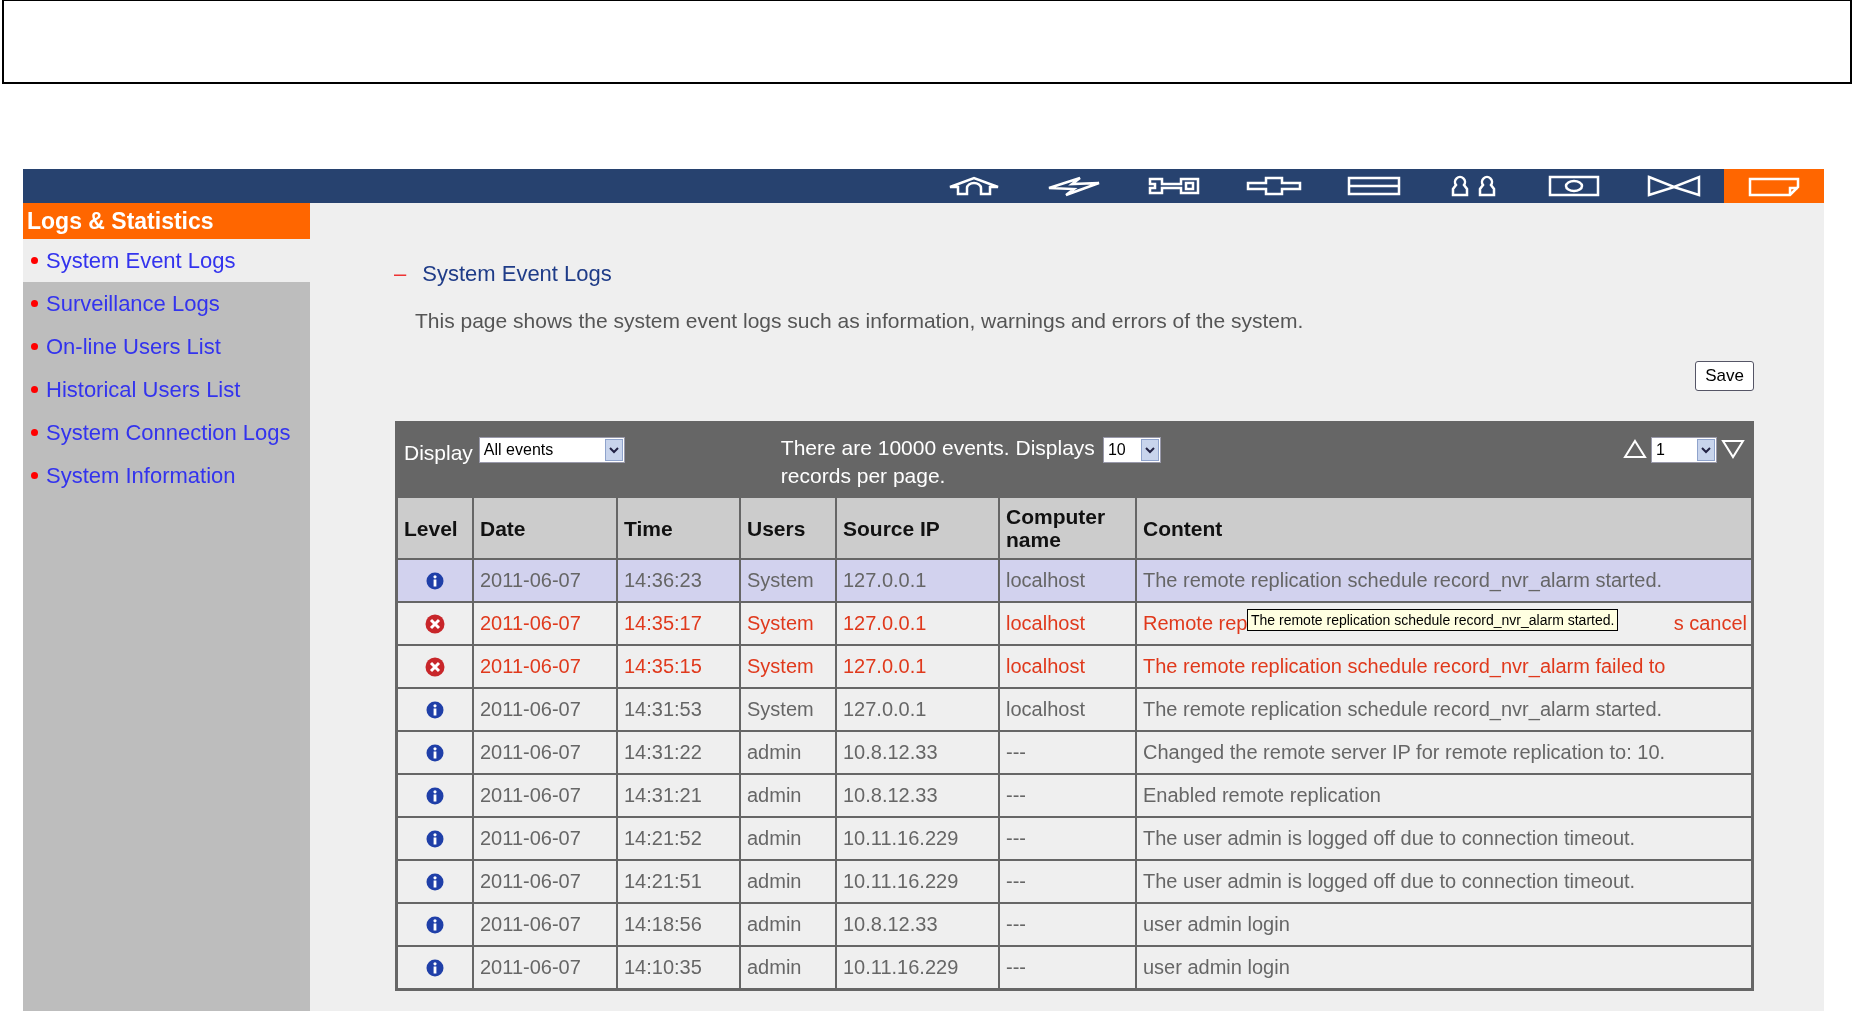 The image size is (1854, 1011). What do you see at coordinates (1444, 528) in the screenshot?
I see `column-header: Content` at bounding box center [1444, 528].